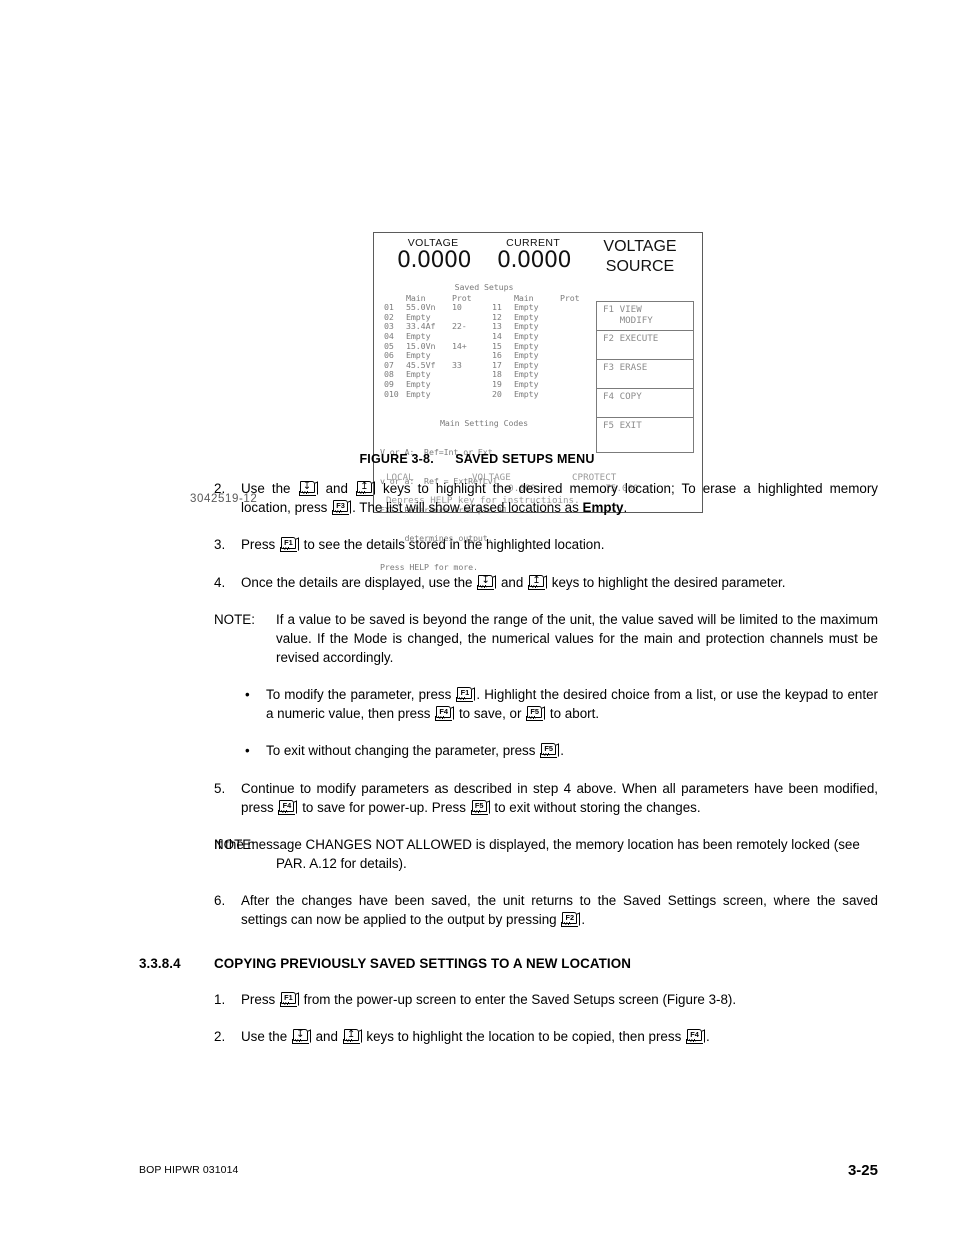 This screenshot has width=954, height=1235. I want to click on meter-readouts: VOLTAGE CURRENT 0.0000 0.0000, so click(484, 254).